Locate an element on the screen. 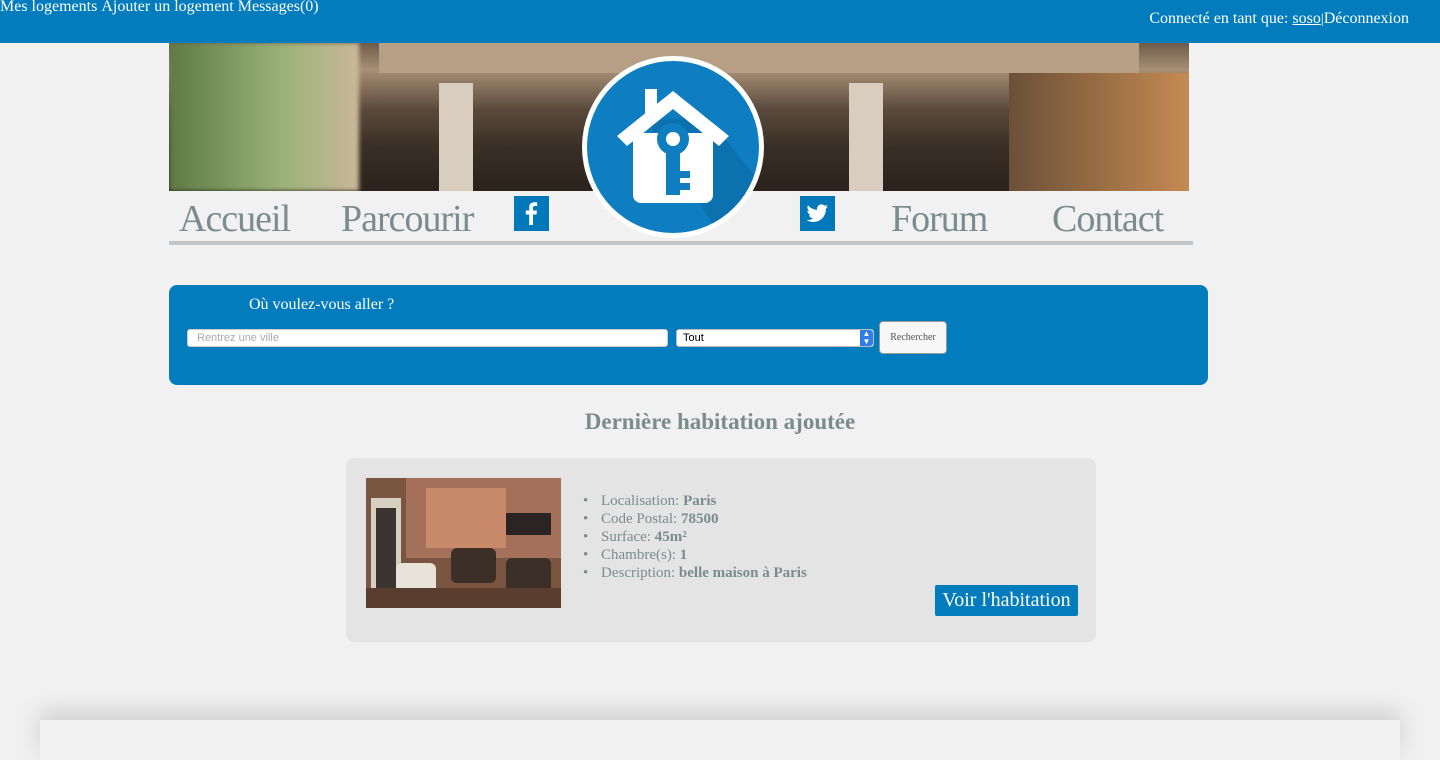 Image resolution: width=1440 pixels, height=760 pixels. search-button: Rechercher is located at coordinates (913, 337).